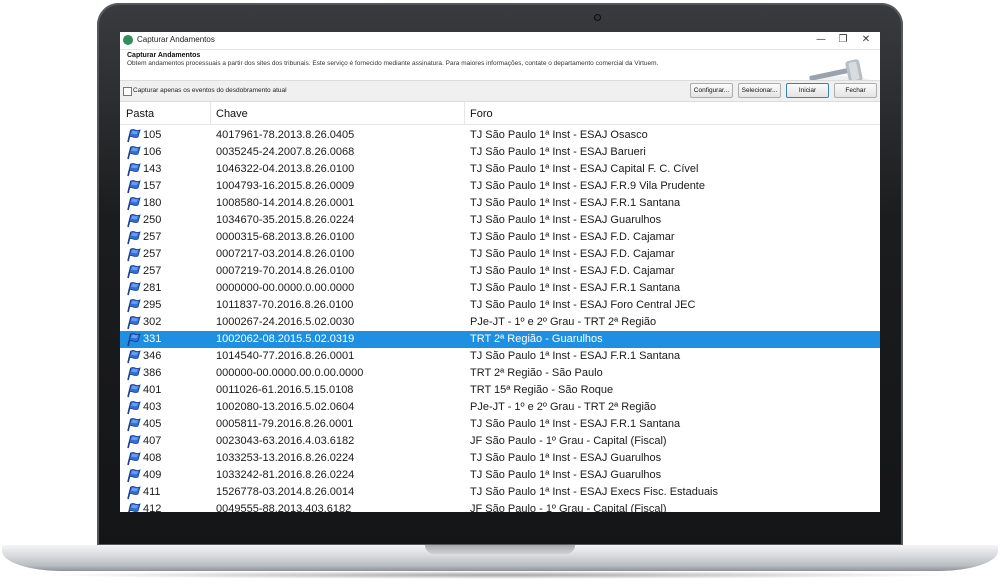  I want to click on chave-cell: 1033242-81.2016.8.26.0224, so click(285, 475).